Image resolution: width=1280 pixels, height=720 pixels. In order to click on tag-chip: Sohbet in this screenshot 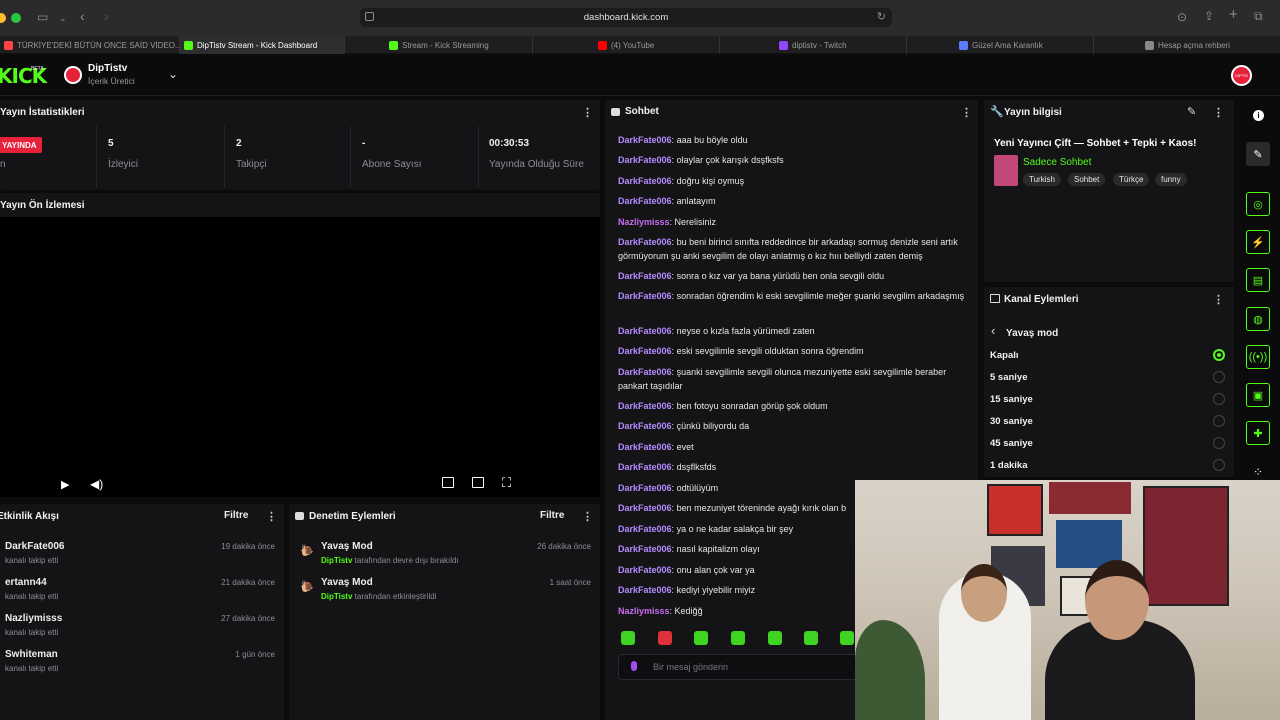, I will do `click(1087, 179)`.